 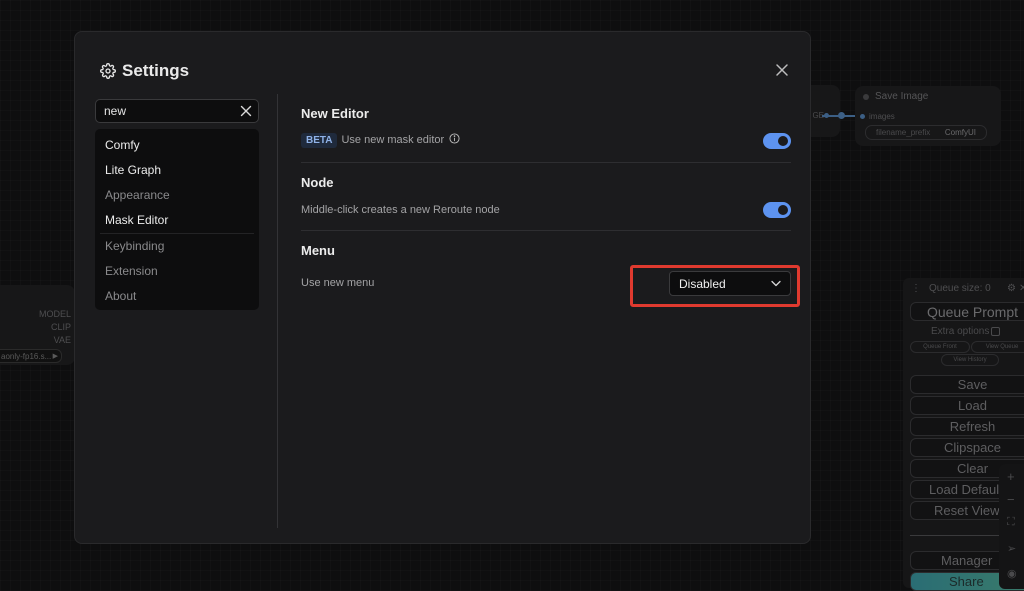 I want to click on reroute-toggle, so click(x=777, y=210).